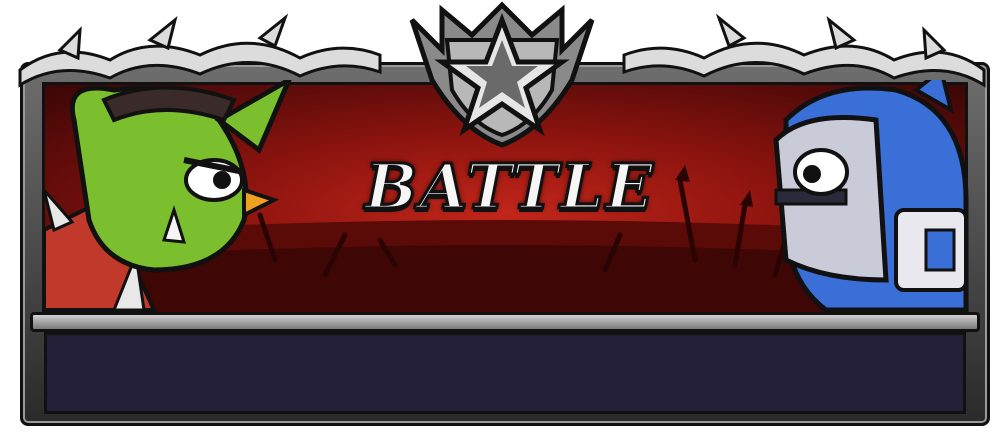  I want to click on blue-knight-icon, so click(871, 196).